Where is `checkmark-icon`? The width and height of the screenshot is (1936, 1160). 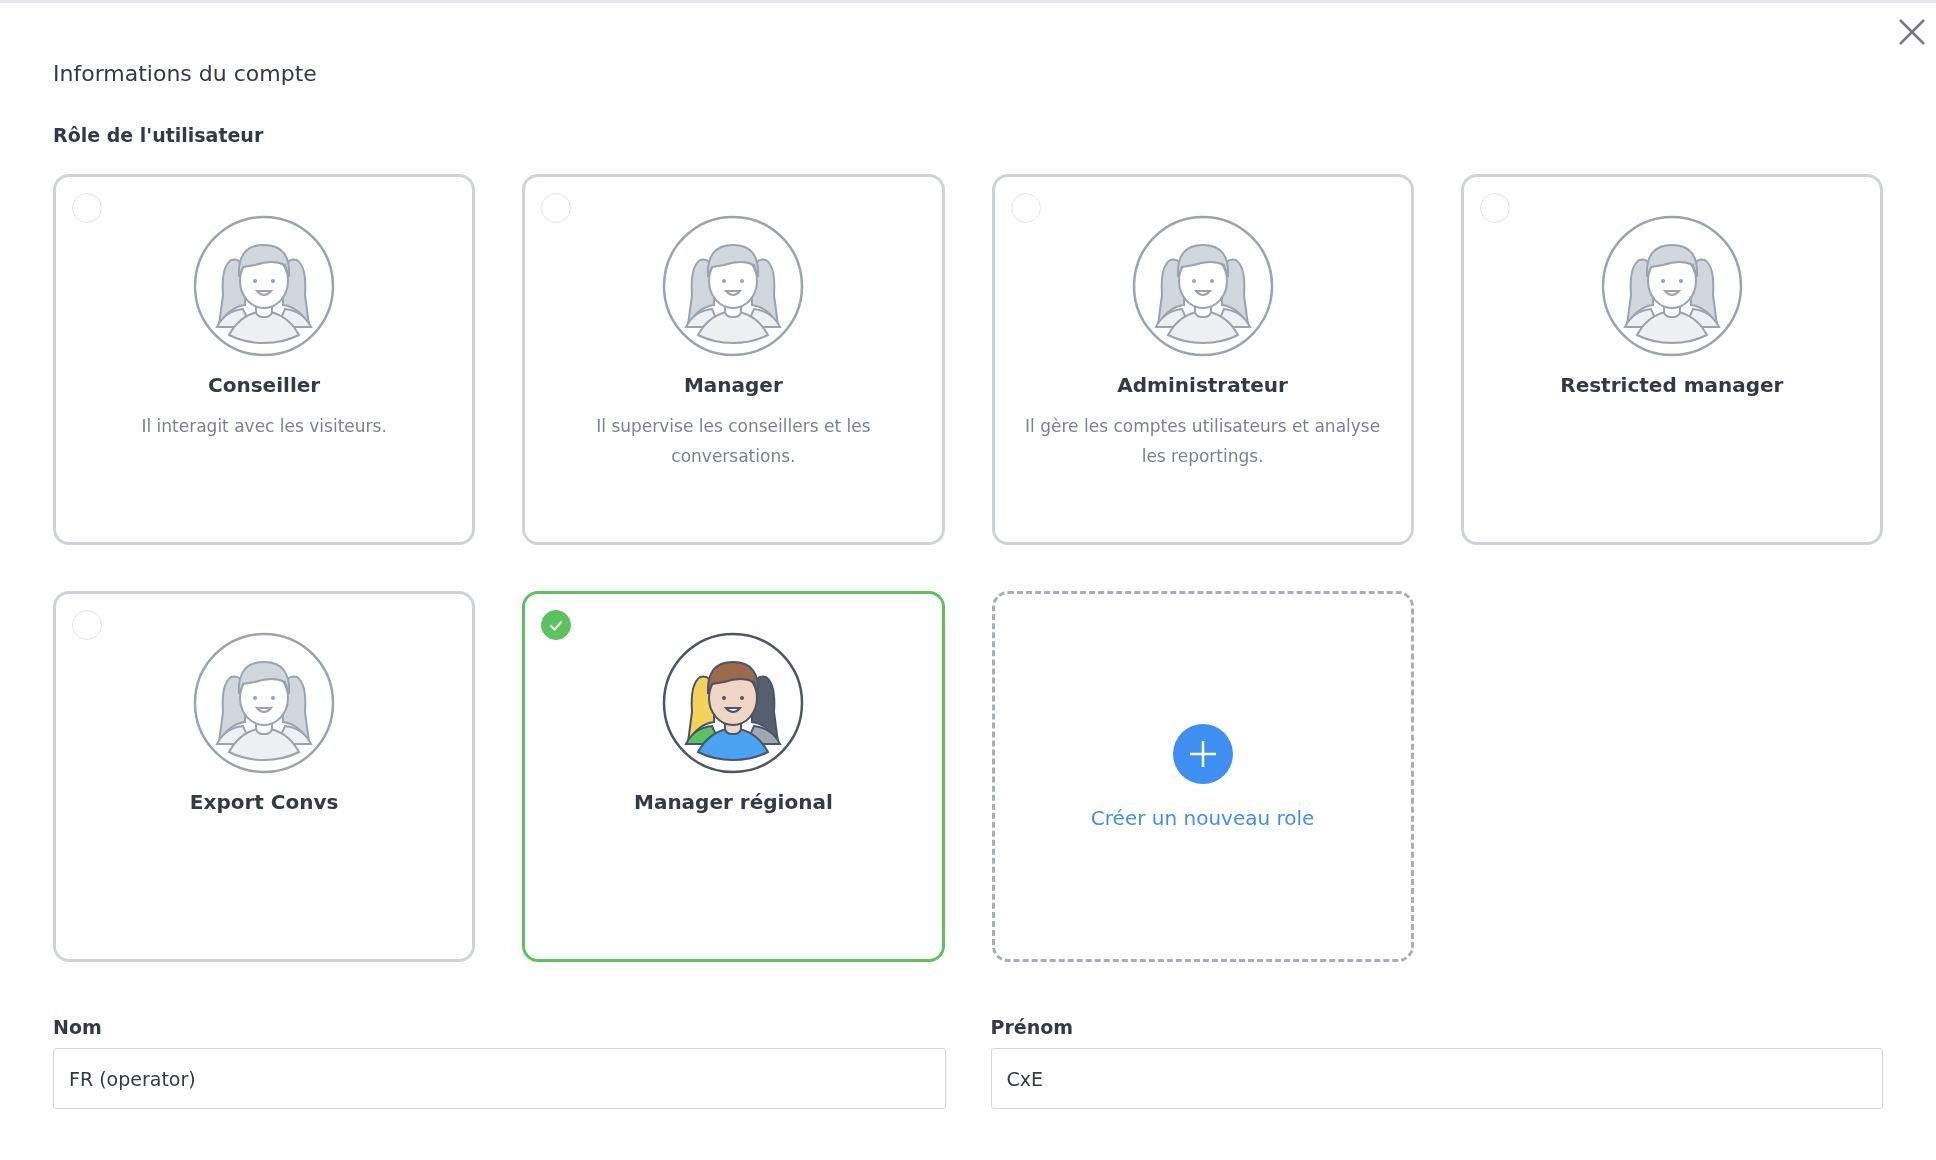
checkmark-icon is located at coordinates (556, 625).